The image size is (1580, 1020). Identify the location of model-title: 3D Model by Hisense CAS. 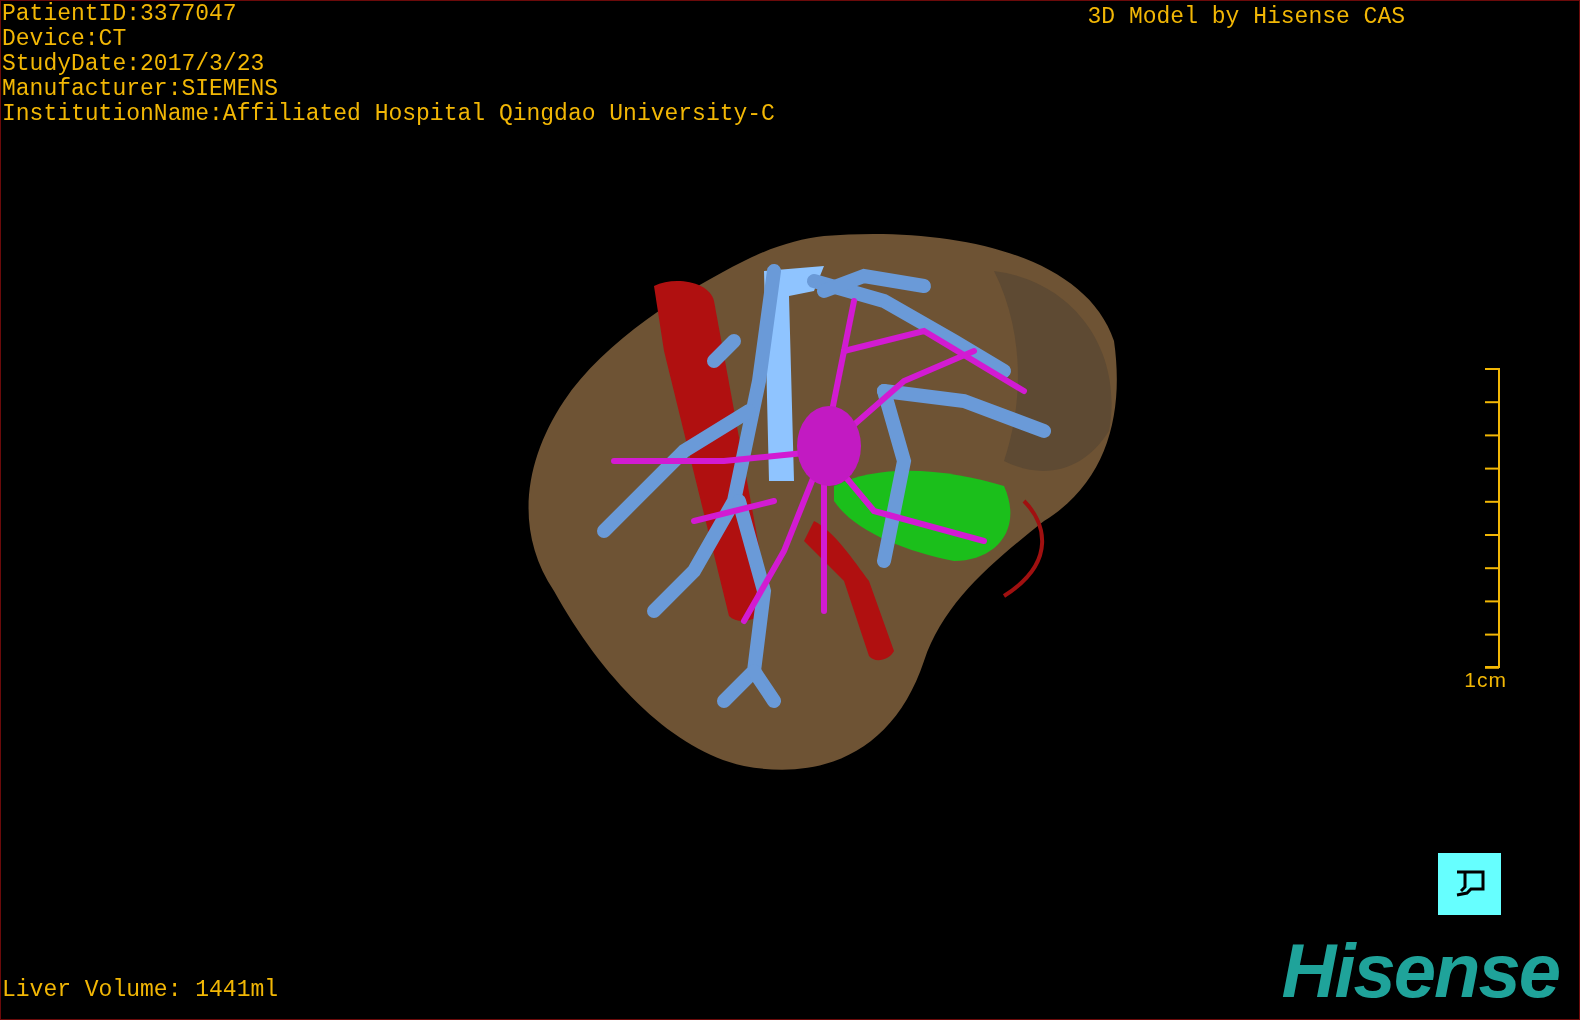
(1246, 17).